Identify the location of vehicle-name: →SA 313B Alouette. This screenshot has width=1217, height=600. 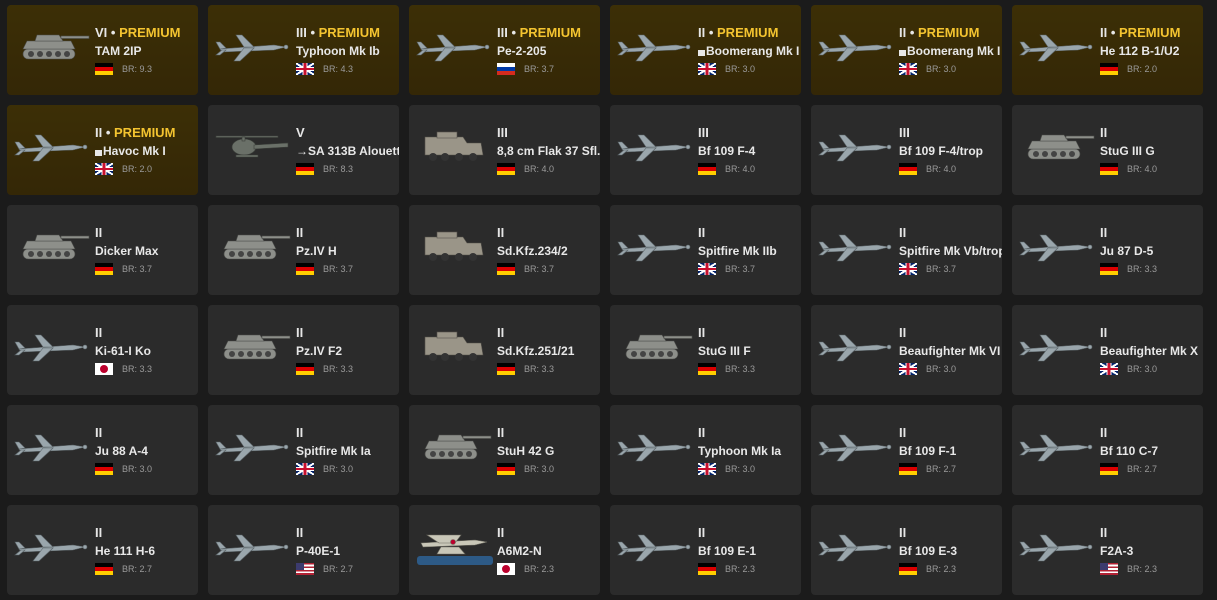
(347, 151).